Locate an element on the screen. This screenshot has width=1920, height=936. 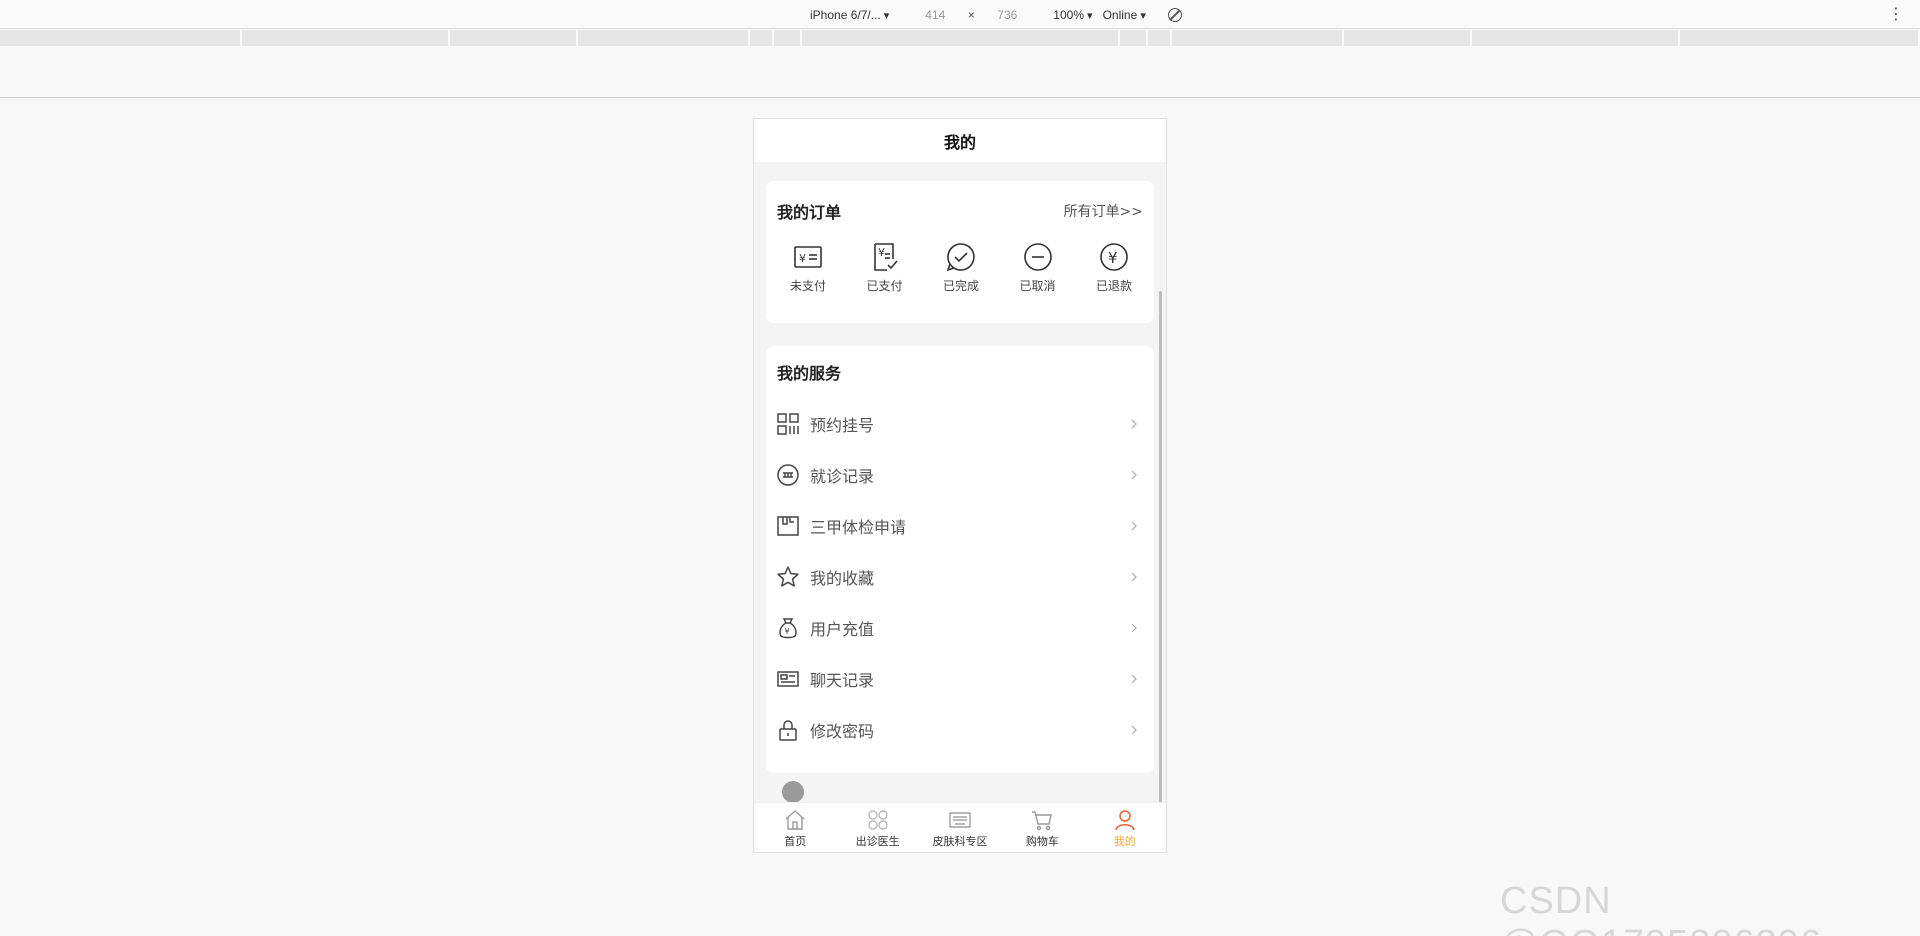
order-label: 已完成 is located at coordinates (960, 286).